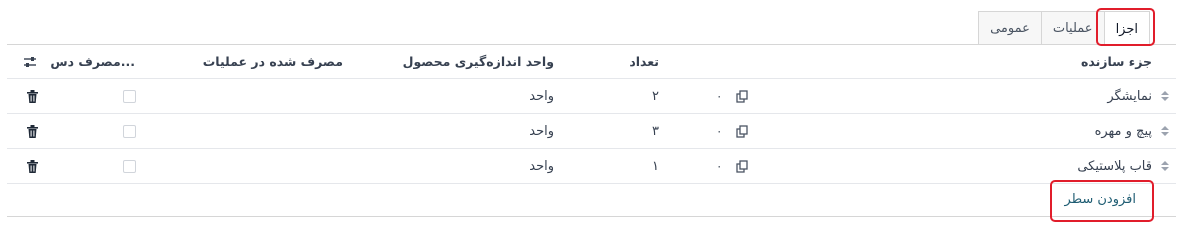 The height and width of the screenshot is (240, 1183). I want to click on header-consumed-in-operation: مصرف شده در عملیات, so click(273, 61).